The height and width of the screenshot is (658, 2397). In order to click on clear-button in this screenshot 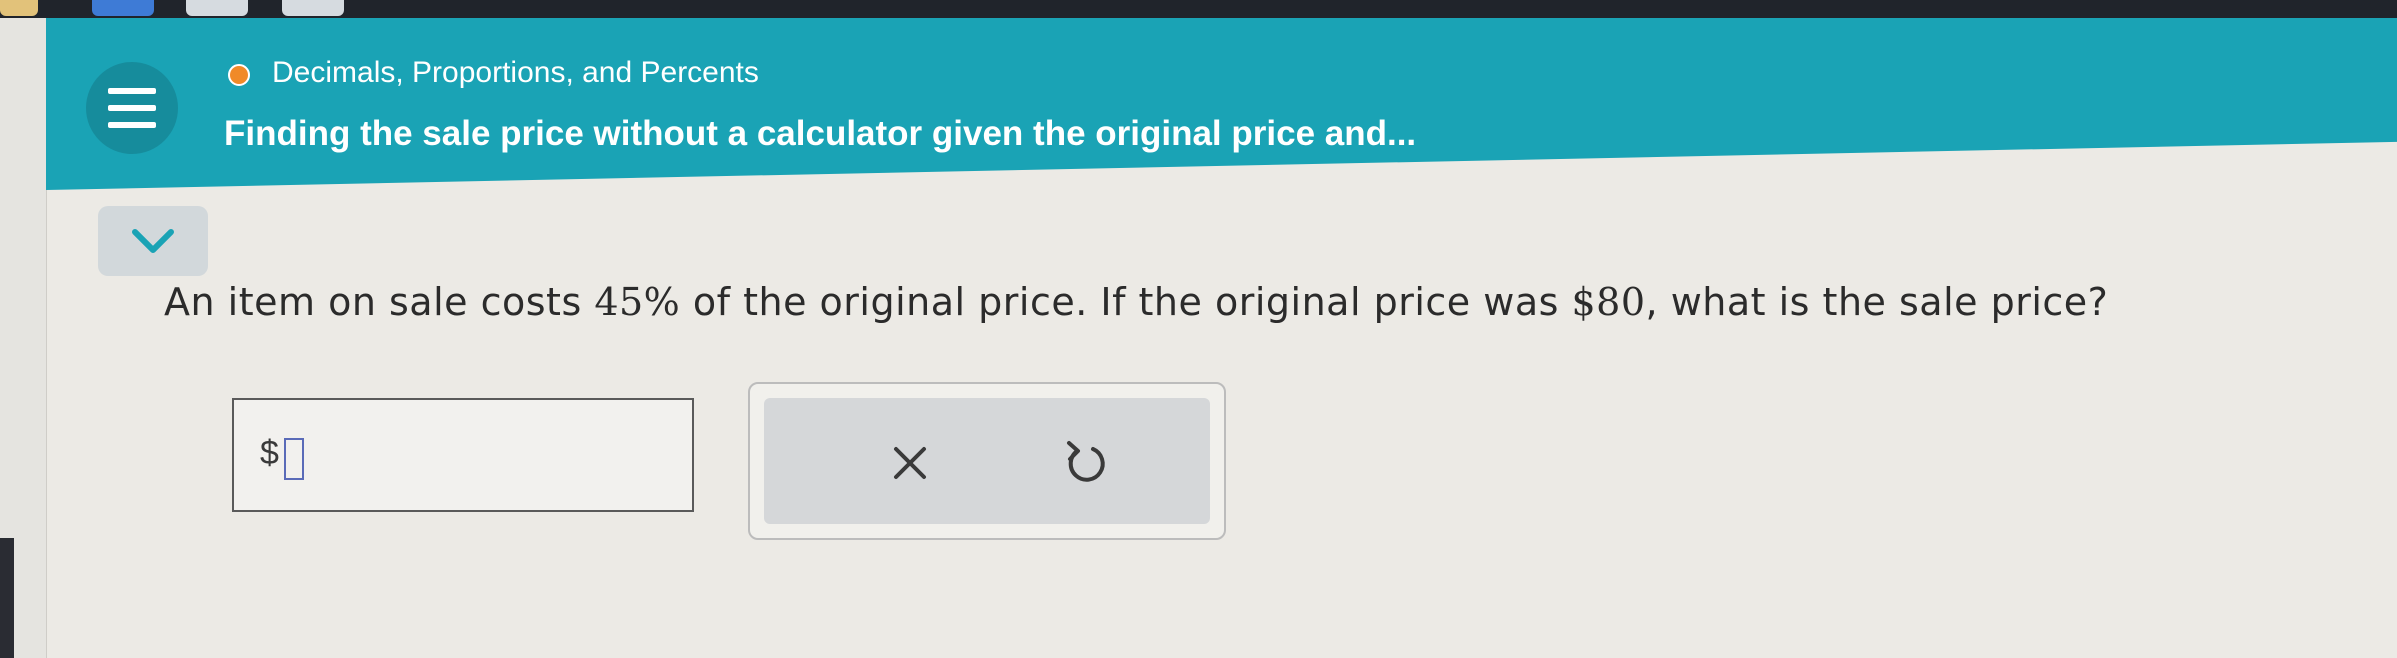, I will do `click(904, 462)`.